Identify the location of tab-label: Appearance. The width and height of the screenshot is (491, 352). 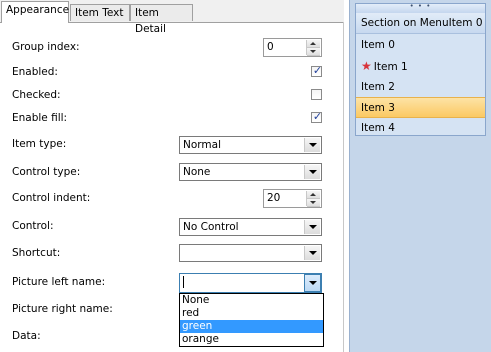
(38, 10).